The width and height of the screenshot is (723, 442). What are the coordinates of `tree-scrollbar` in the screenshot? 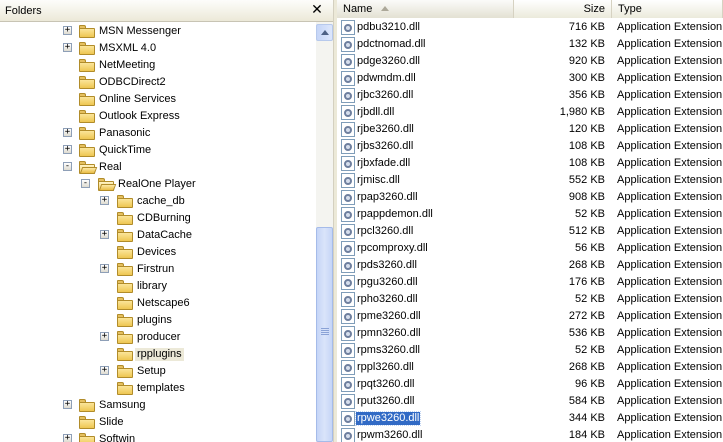 It's located at (324, 232).